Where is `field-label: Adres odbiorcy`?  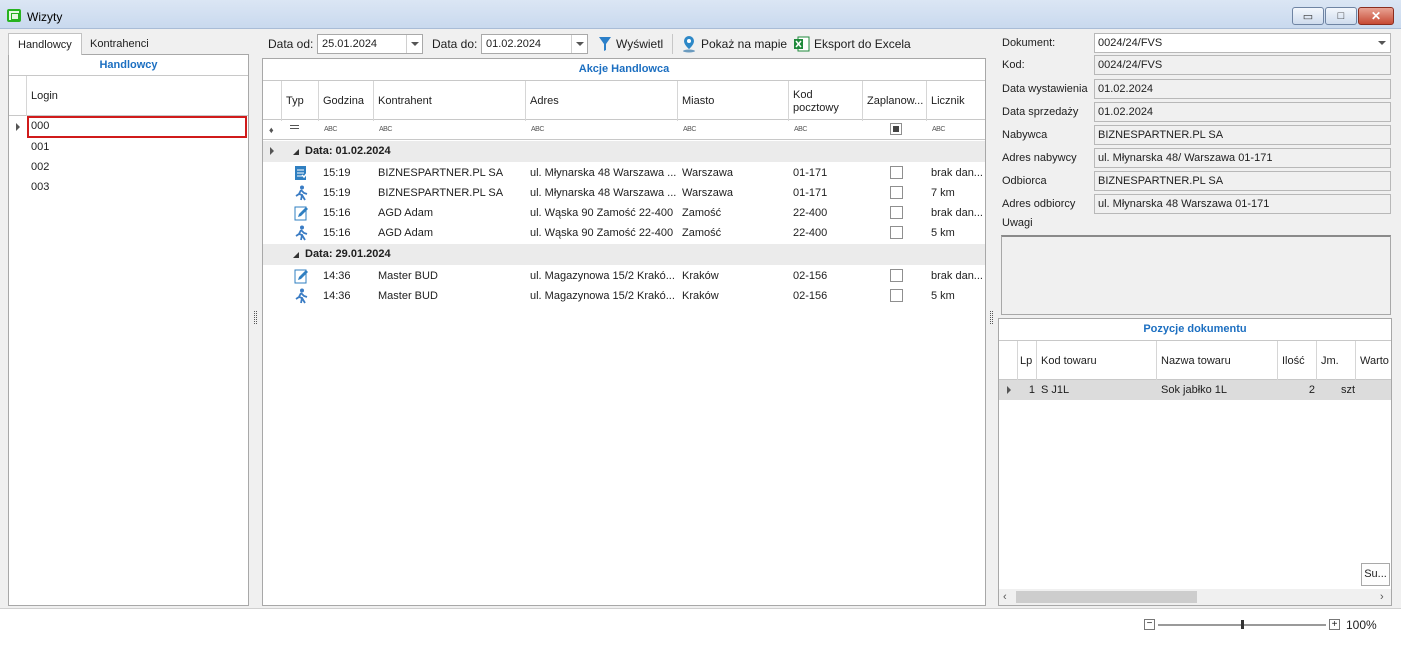 field-label: Adres odbiorcy is located at coordinates (1039, 204).